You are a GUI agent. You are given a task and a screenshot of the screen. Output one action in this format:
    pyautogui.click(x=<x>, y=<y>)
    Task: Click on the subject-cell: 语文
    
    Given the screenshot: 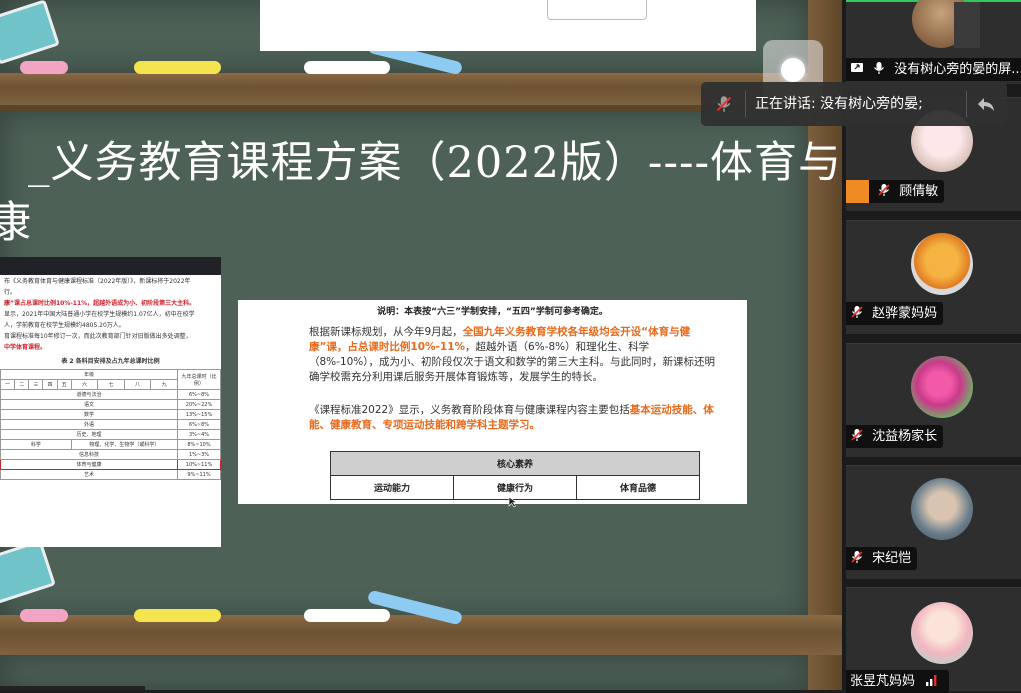 What is the action you would take?
    pyautogui.click(x=89, y=404)
    